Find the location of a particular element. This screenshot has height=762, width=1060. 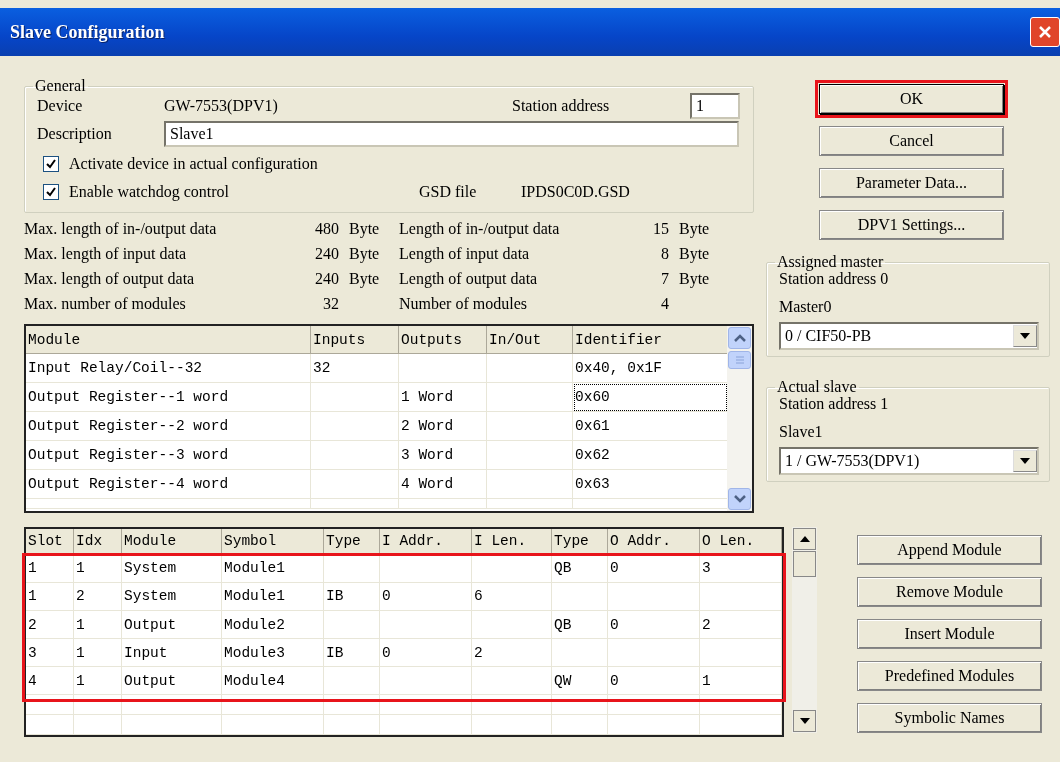

column-header: I Len. is located at coordinates (512, 542).